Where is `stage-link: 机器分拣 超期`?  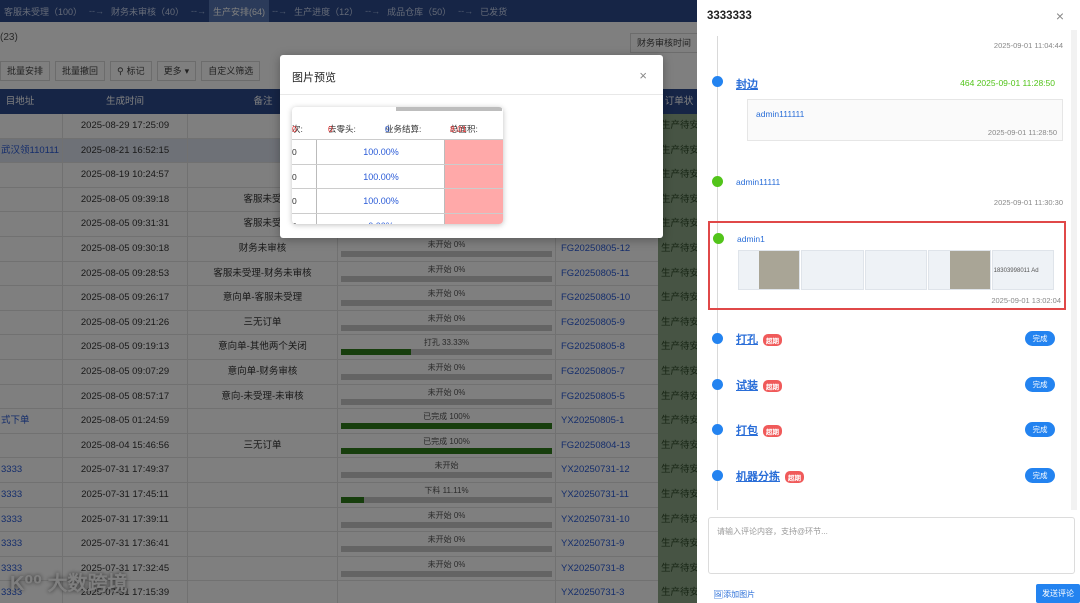 stage-link: 机器分拣 超期 is located at coordinates (770, 476).